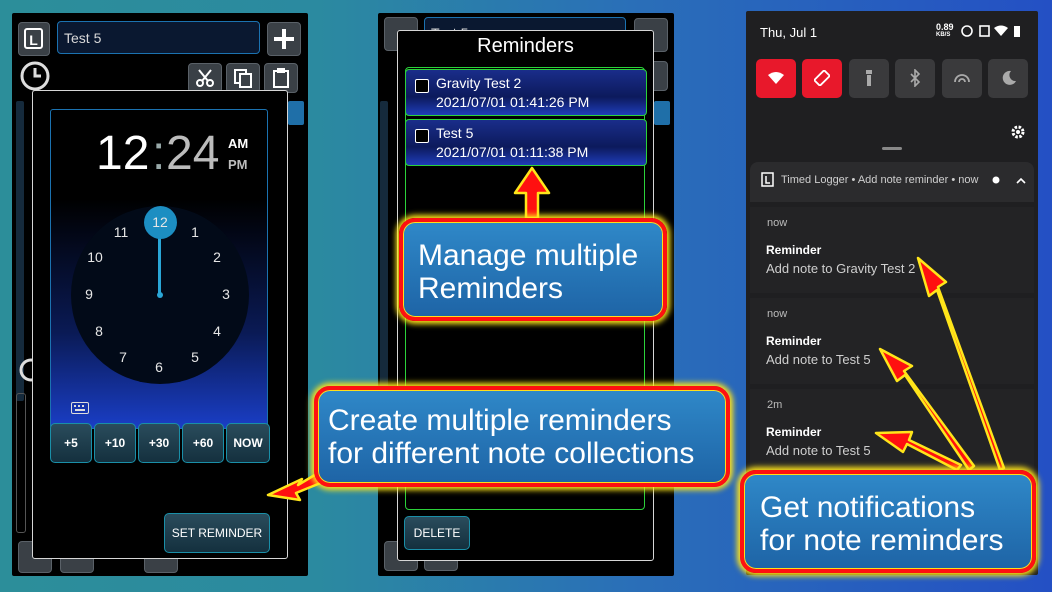  What do you see at coordinates (500, 420) in the screenshot?
I see `callout-line-1: Create multiple reminders` at bounding box center [500, 420].